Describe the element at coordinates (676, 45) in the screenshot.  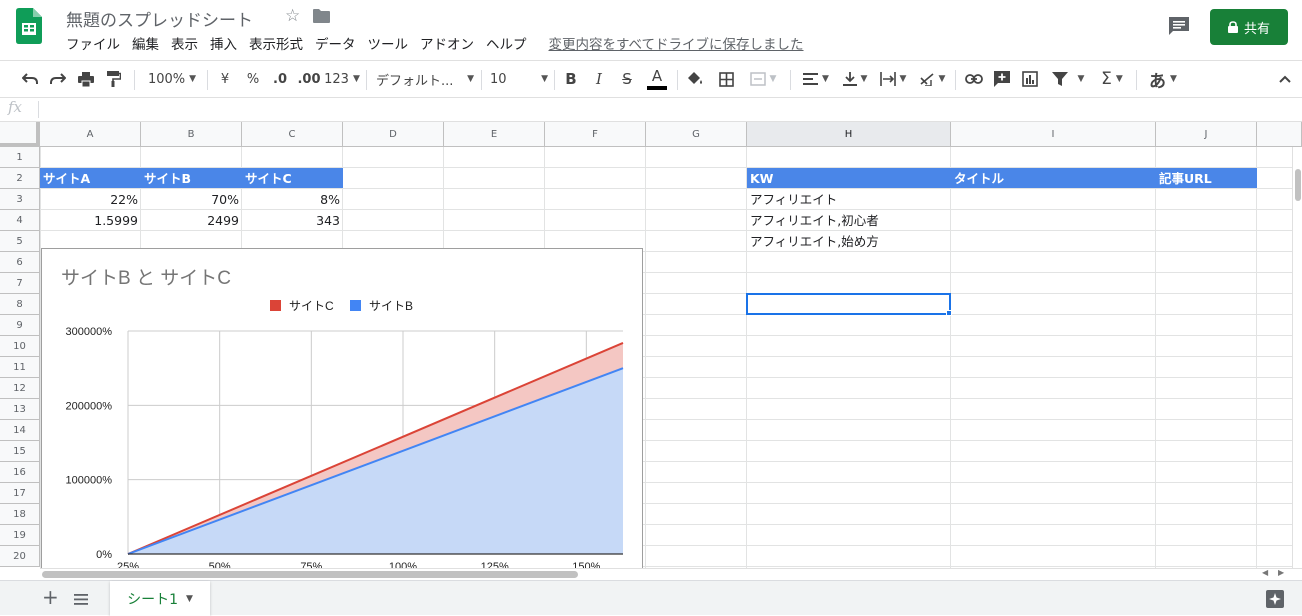
I see `save-status-link: 変更内容をすべてドライブに保存しました` at that location.